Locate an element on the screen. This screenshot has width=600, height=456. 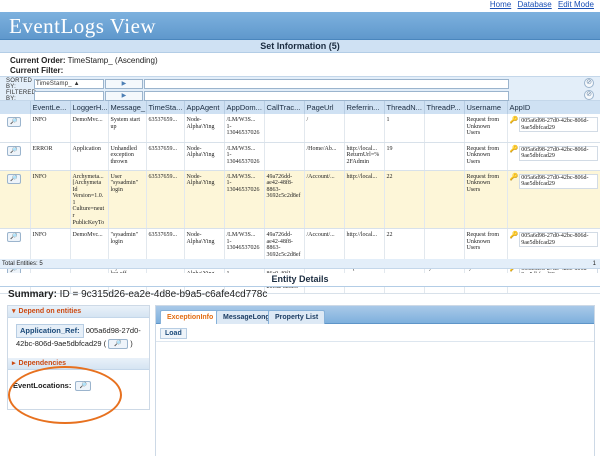
table-cell: / is located at coordinates (324, 128).